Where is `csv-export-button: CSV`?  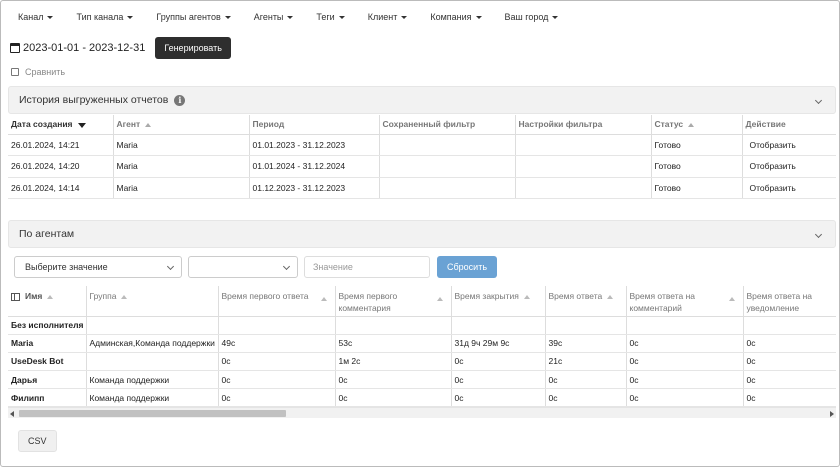 csv-export-button: CSV is located at coordinates (37, 441).